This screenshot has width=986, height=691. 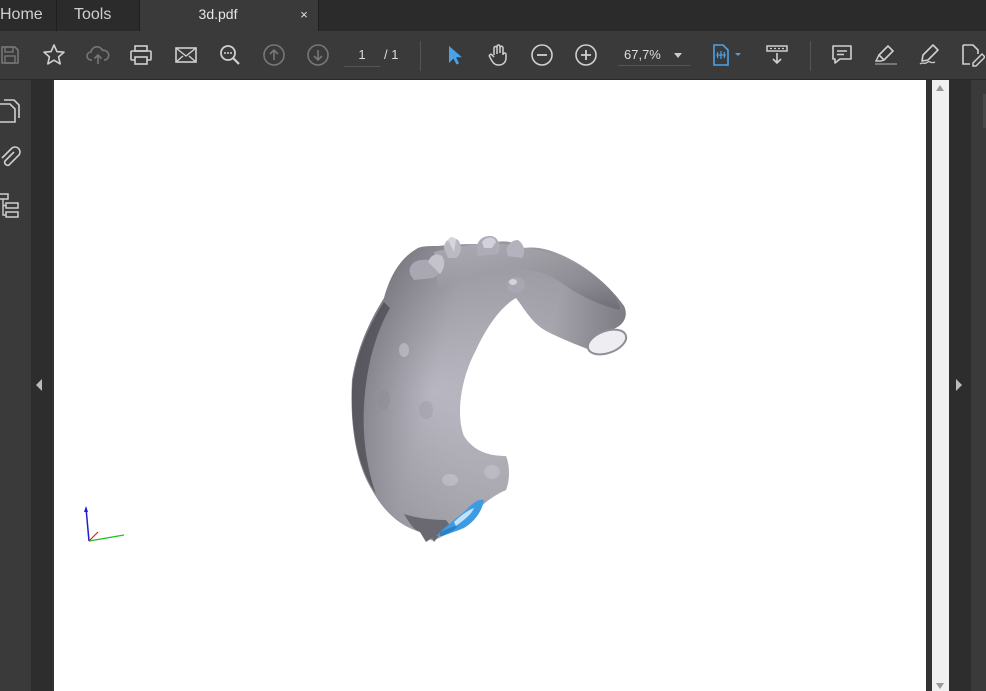 What do you see at coordinates (39, 385) in the screenshot?
I see `chevron-left-icon` at bounding box center [39, 385].